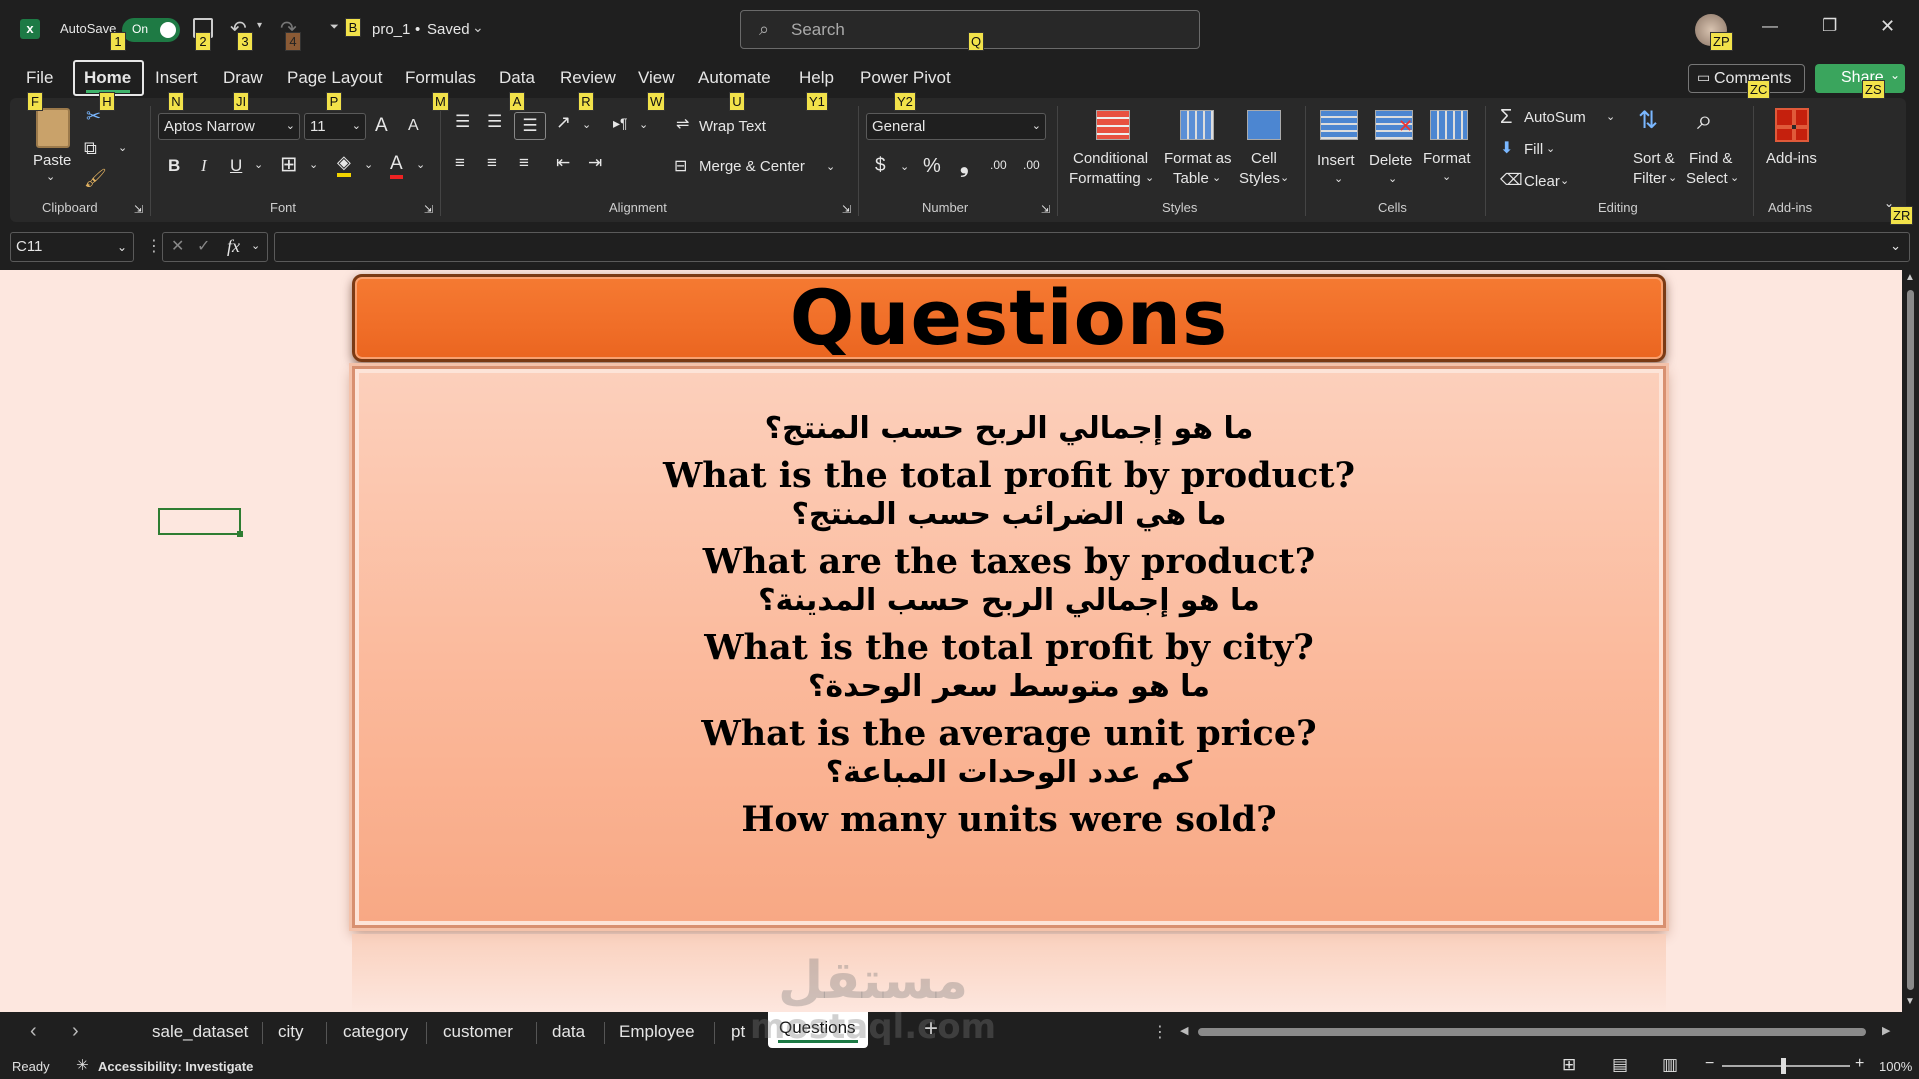 The height and width of the screenshot is (1079, 1919). Describe the element at coordinates (816, 78) in the screenshot. I see `tab-help: Help` at that location.